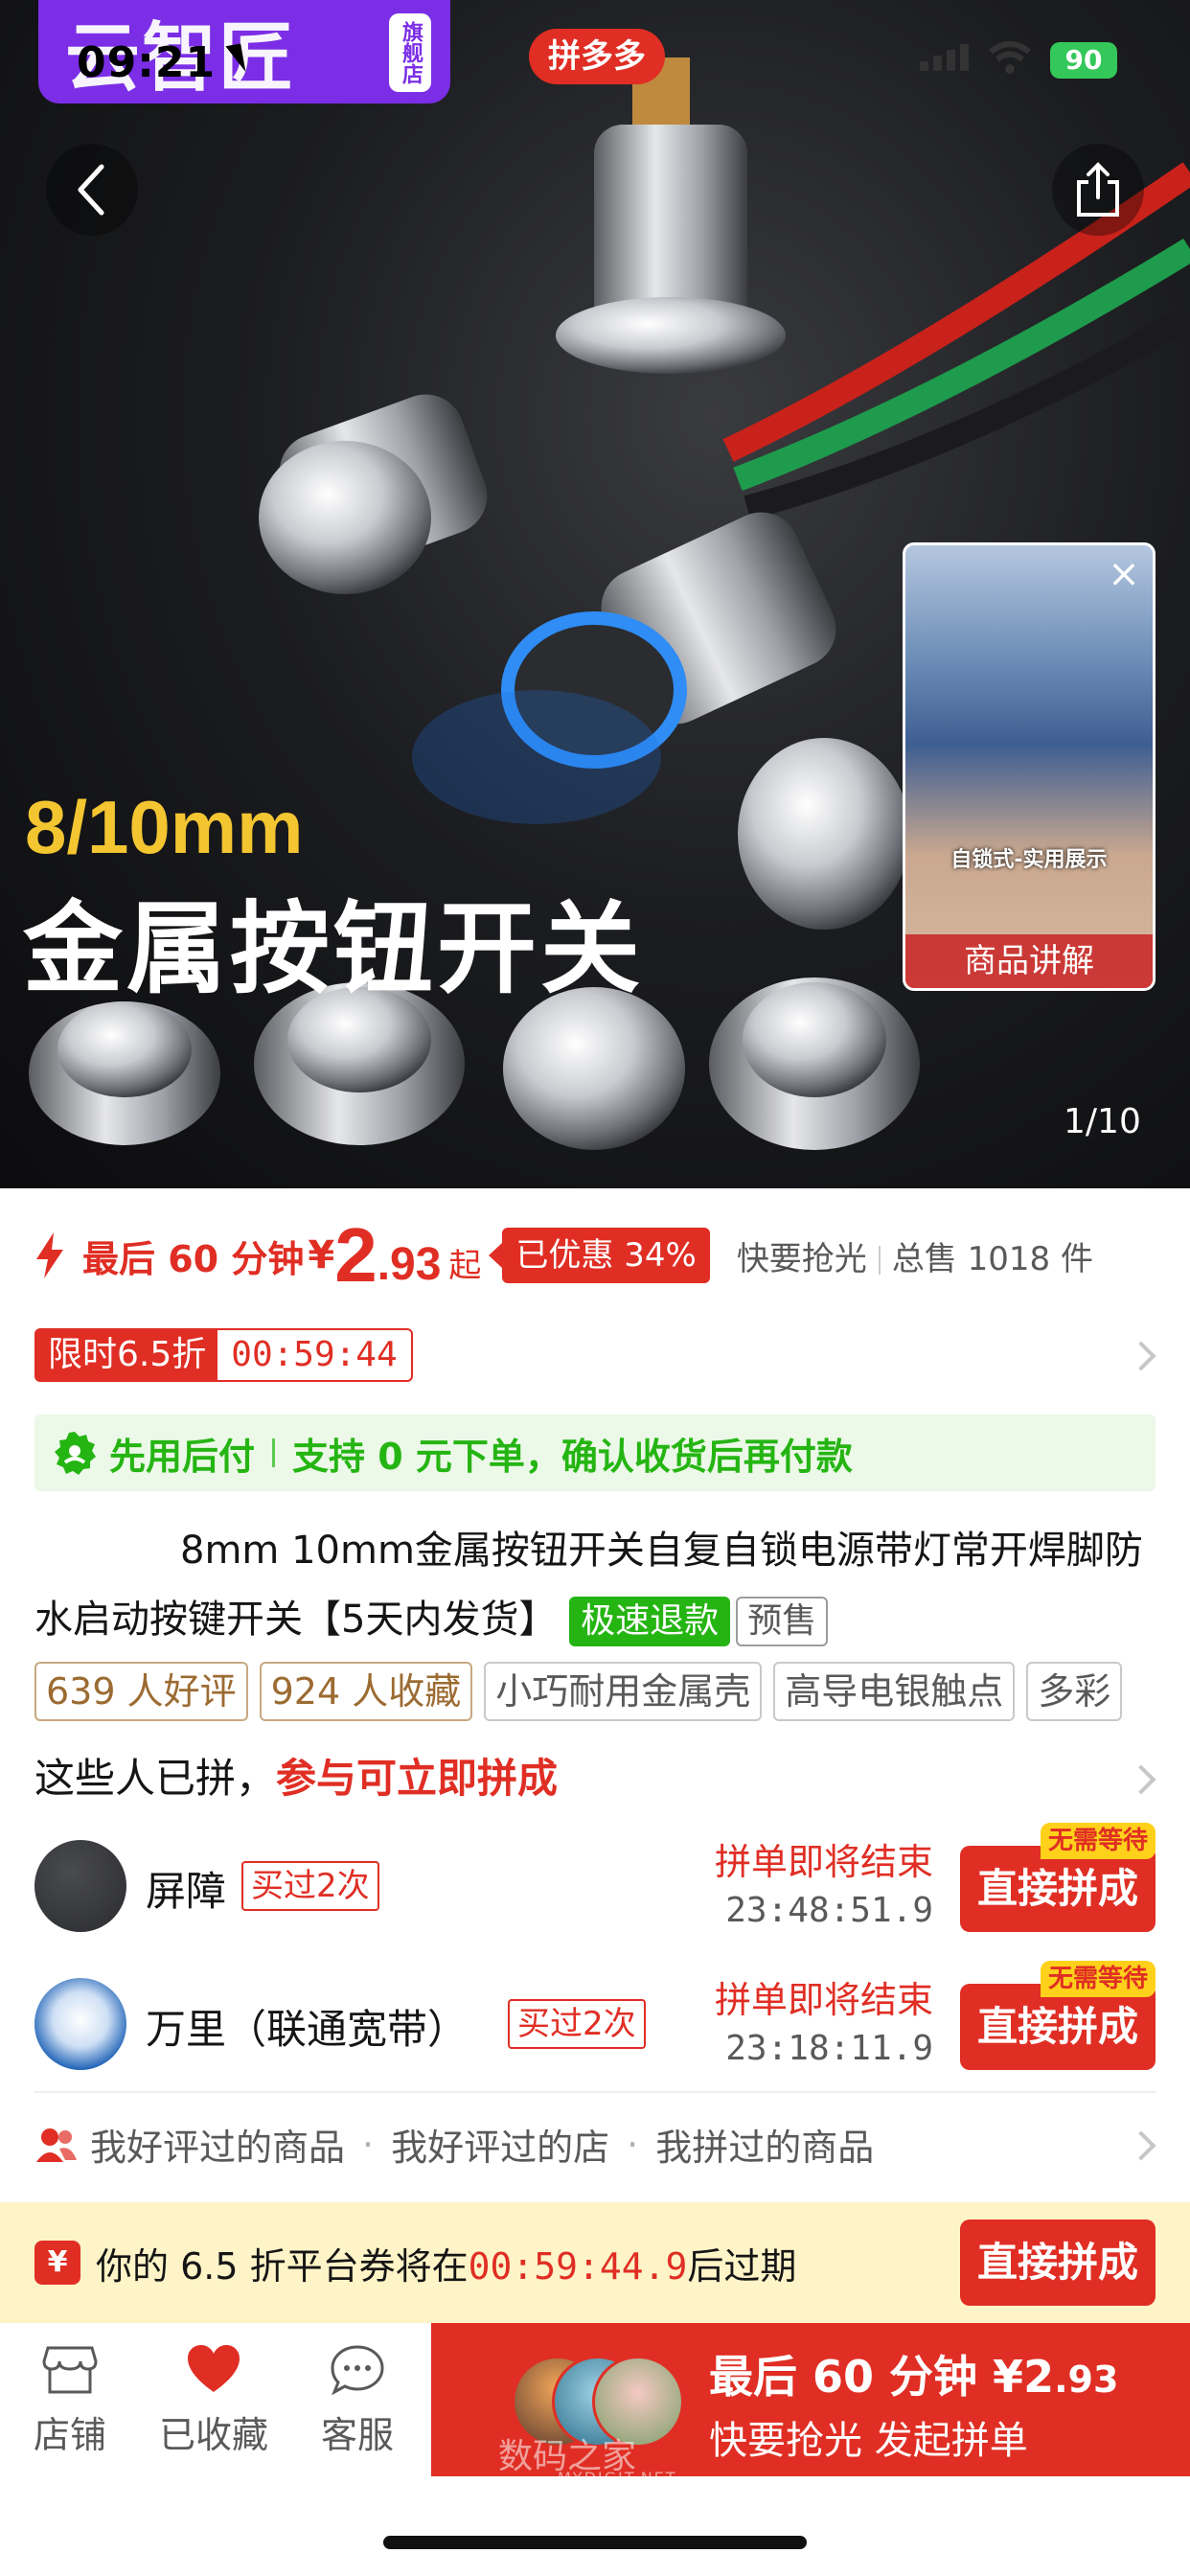 This screenshot has width=1190, height=2576. What do you see at coordinates (50, 1255) in the screenshot?
I see `flash-icon` at bounding box center [50, 1255].